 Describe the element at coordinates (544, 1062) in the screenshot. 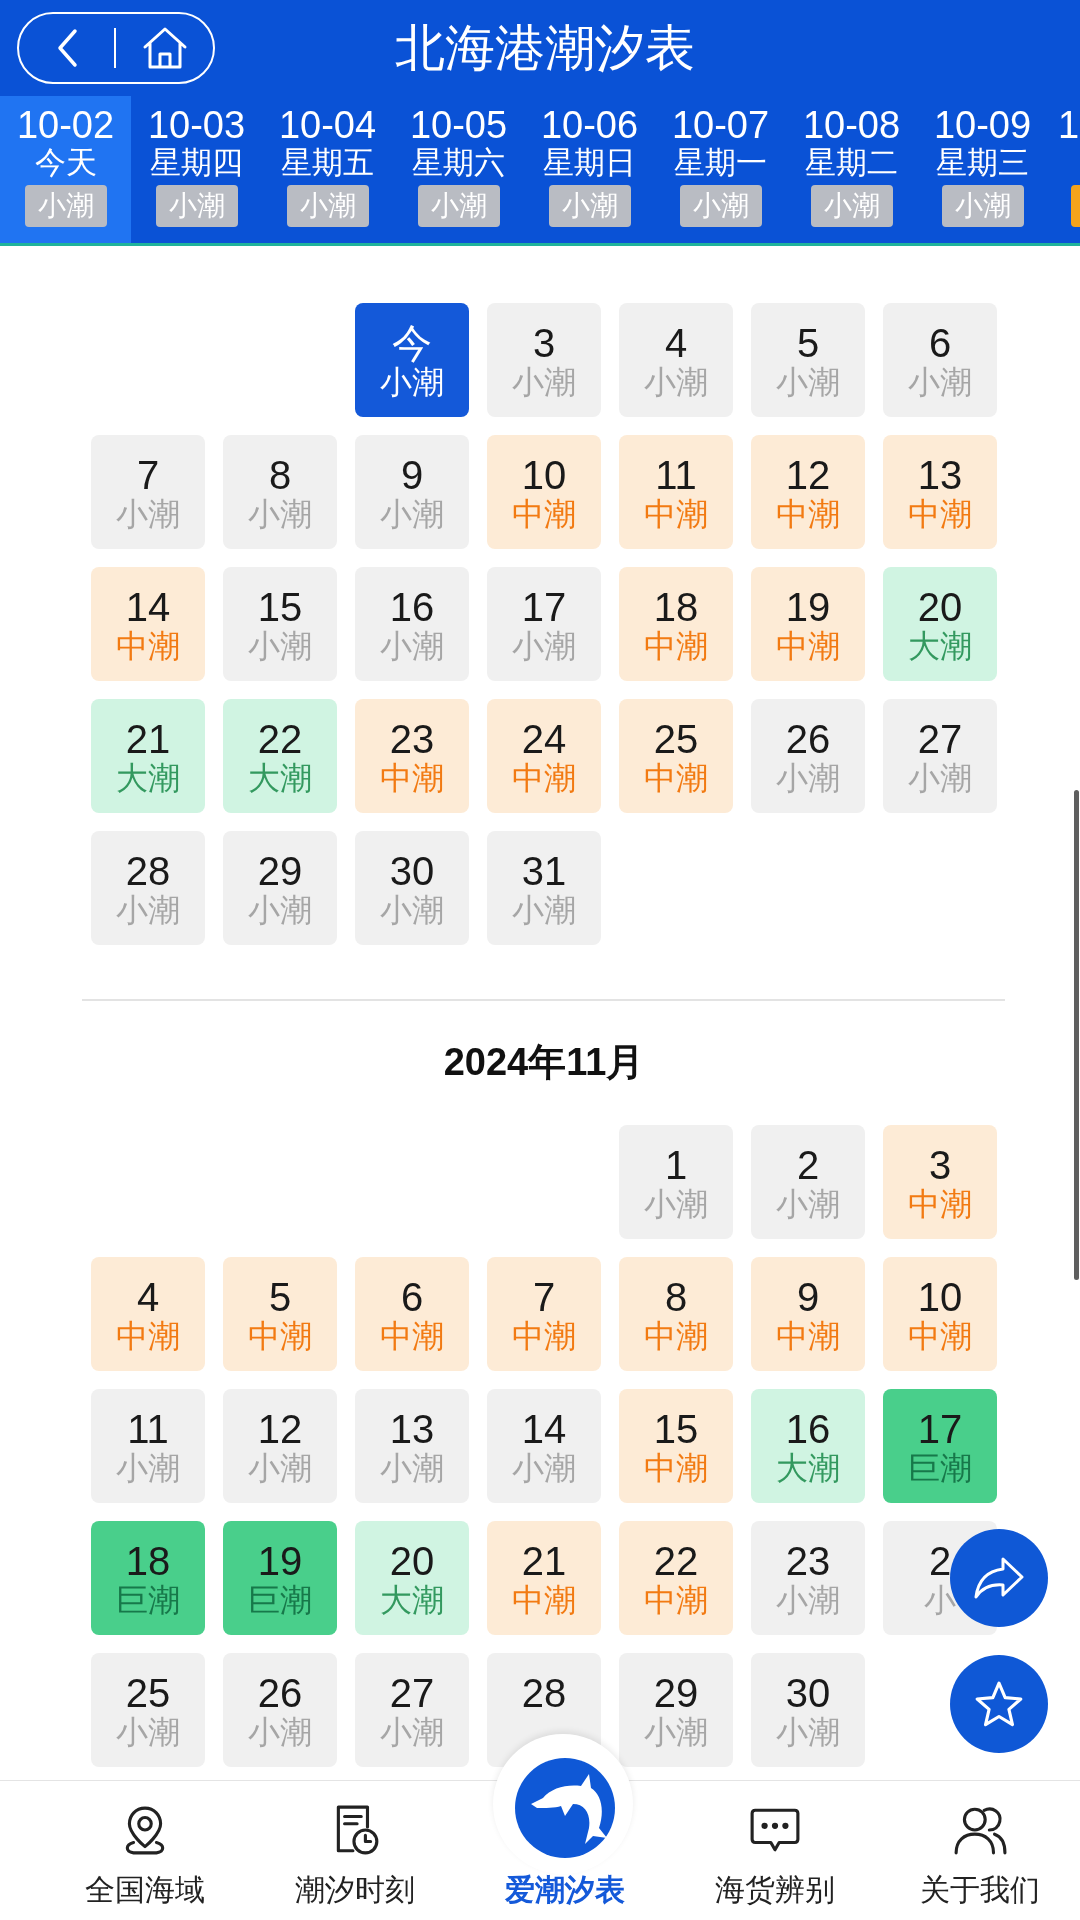

I see `month-title: 2024年11月` at that location.